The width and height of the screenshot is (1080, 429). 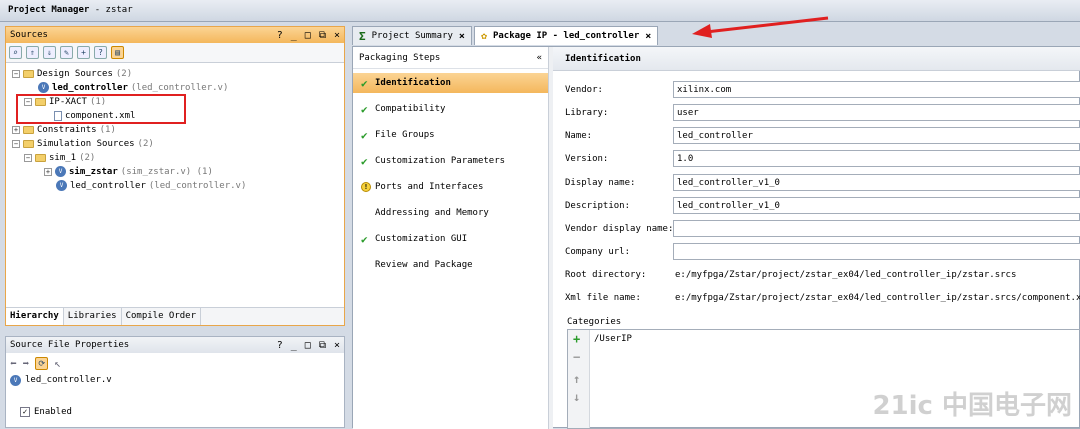 What do you see at coordinates (26, 363) in the screenshot?
I see `forward-arrow-icon: ➡` at bounding box center [26, 363].